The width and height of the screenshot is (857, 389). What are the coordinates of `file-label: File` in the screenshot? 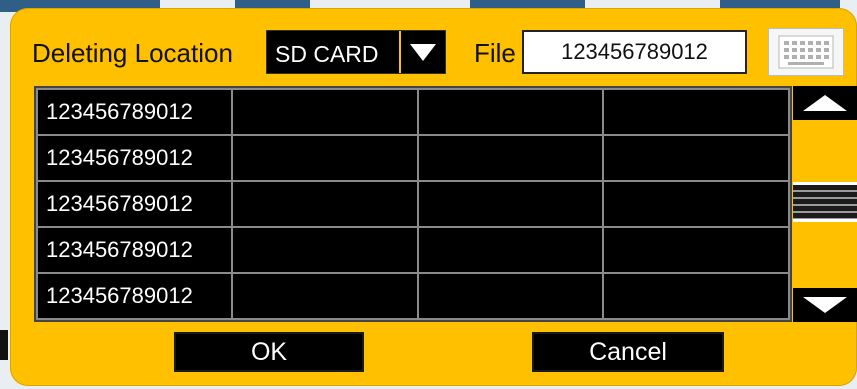 It's located at (495, 53).